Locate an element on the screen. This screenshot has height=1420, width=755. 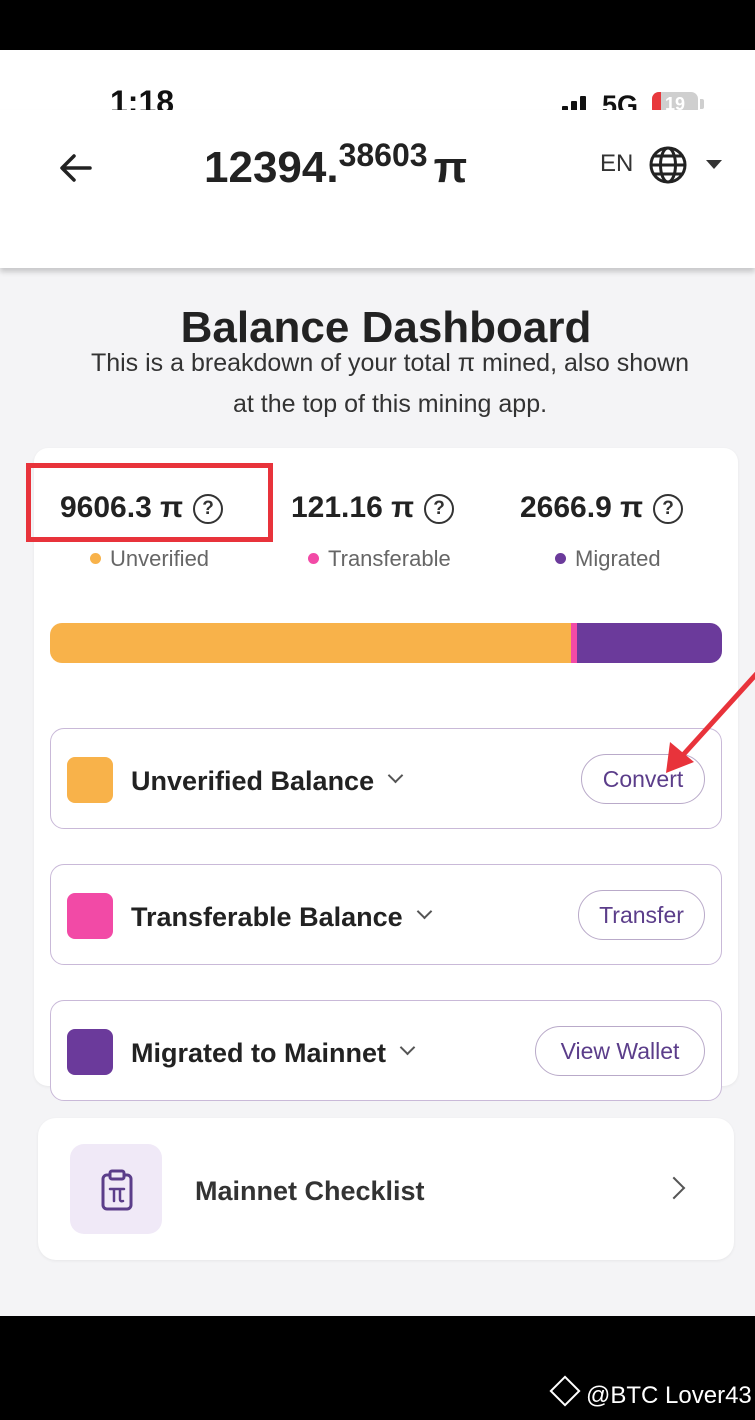
stat-transferable: 121.16 π? is located at coordinates (373, 508).